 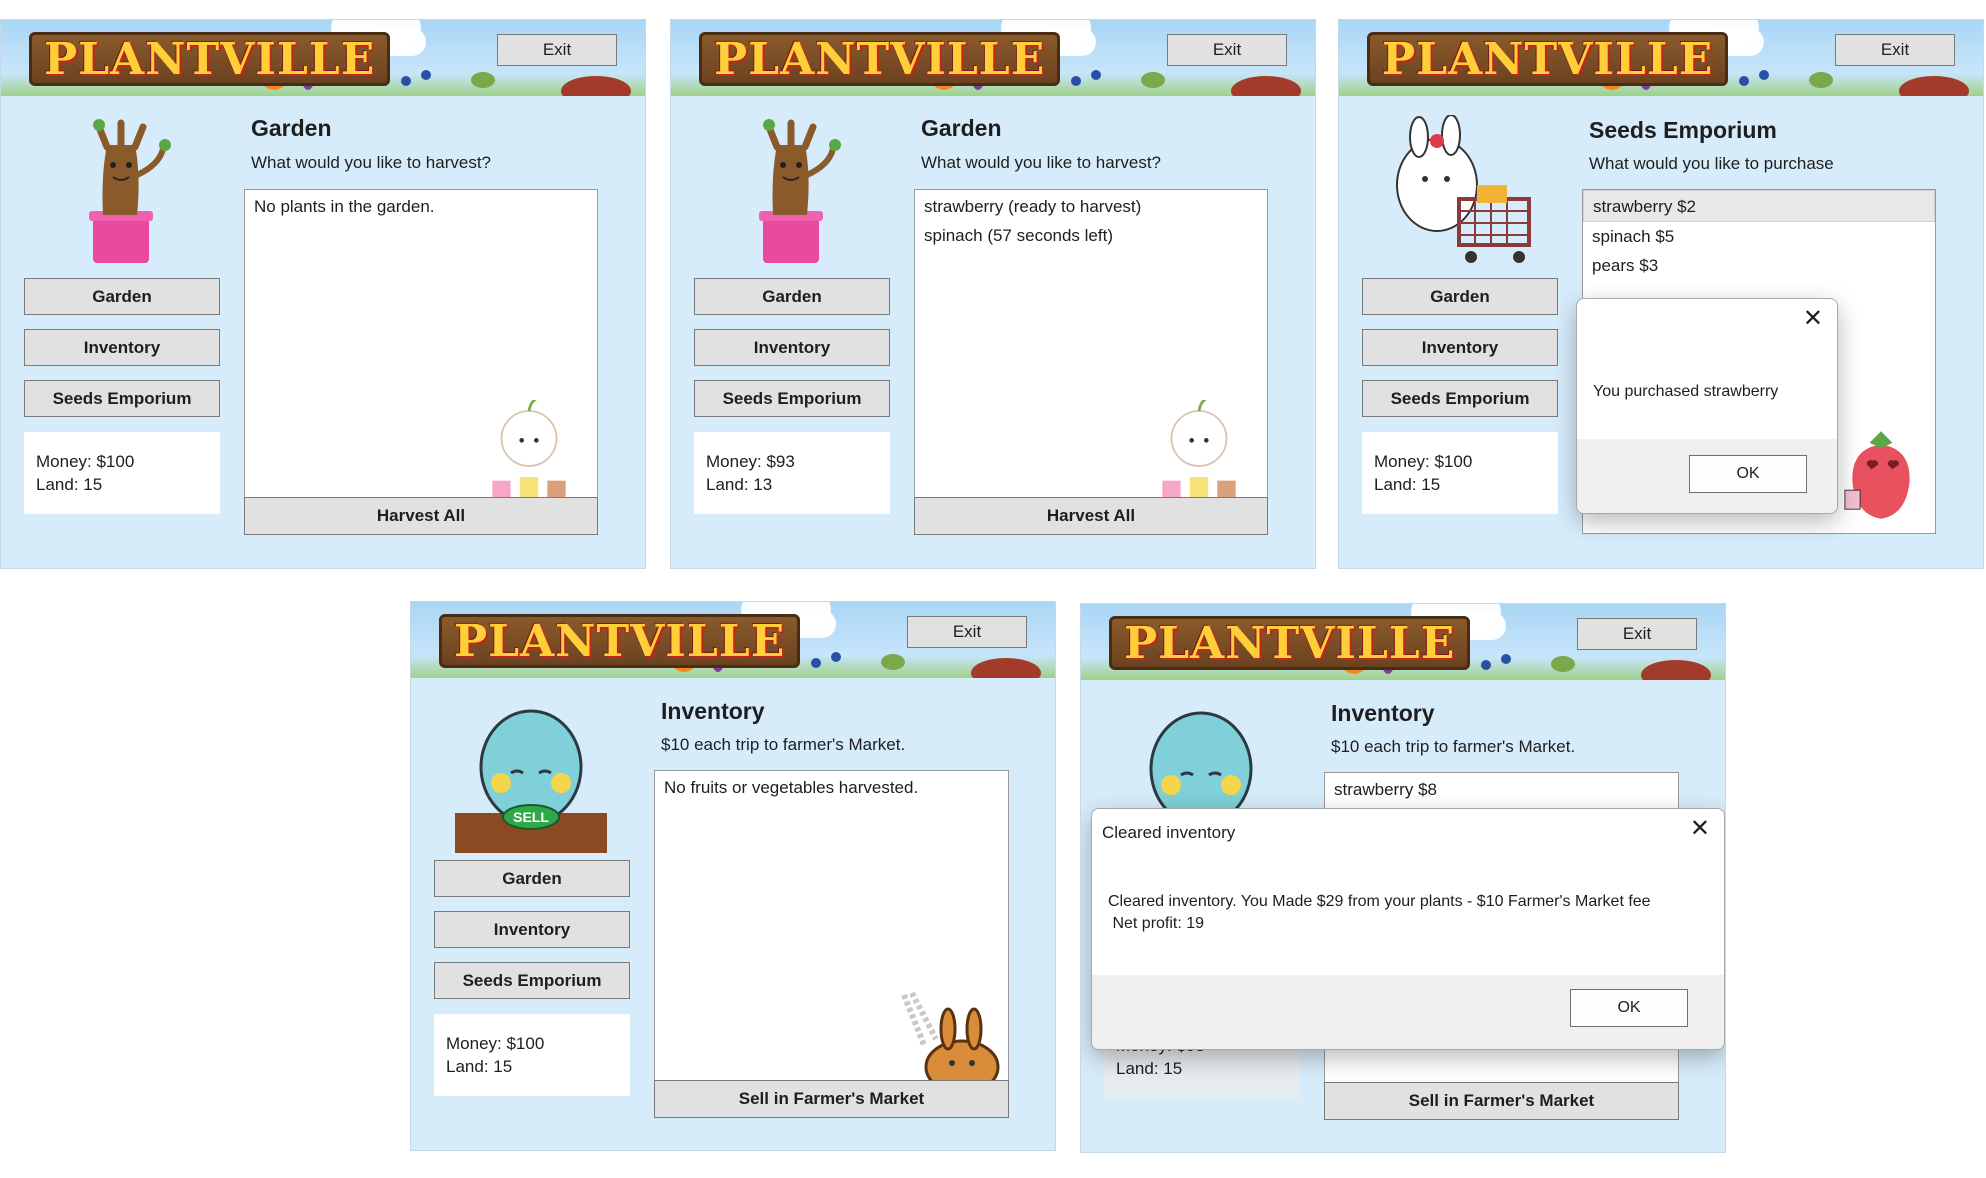 I want to click on list-item: strawberry $8, so click(x=1501, y=788).